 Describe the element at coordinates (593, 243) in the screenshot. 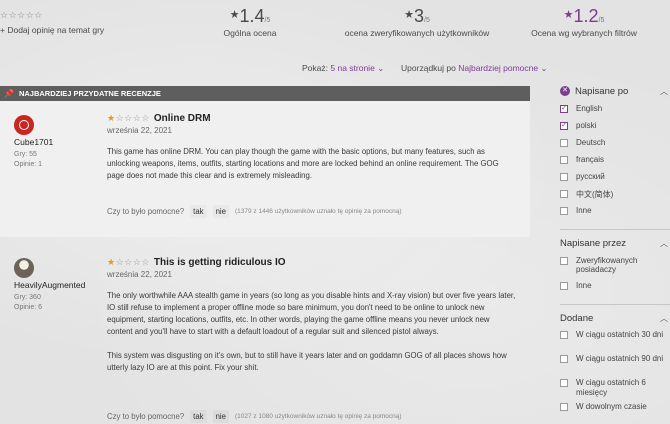

I see `author-filter-title: Napisane przez` at that location.